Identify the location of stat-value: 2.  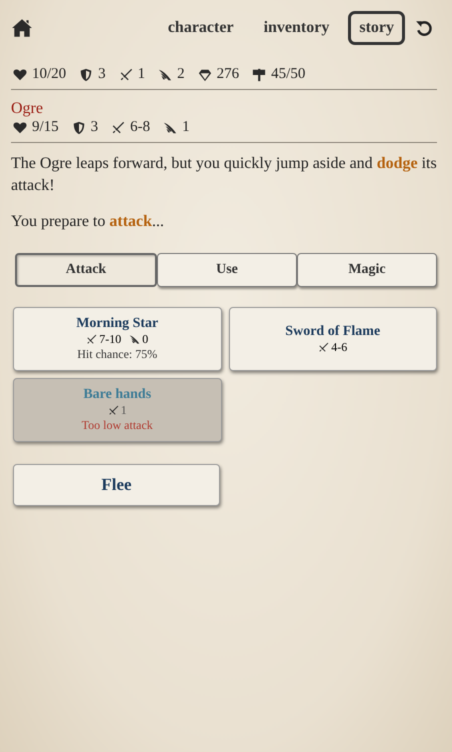
(181, 74).